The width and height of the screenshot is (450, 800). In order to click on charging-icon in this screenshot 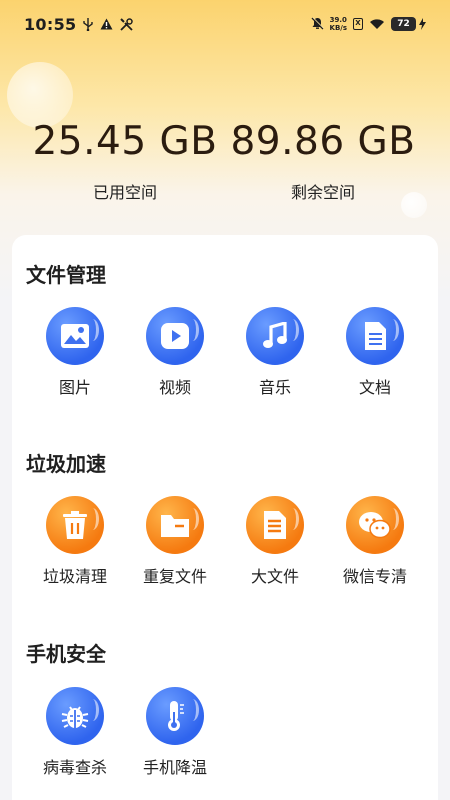, I will do `click(422, 24)`.